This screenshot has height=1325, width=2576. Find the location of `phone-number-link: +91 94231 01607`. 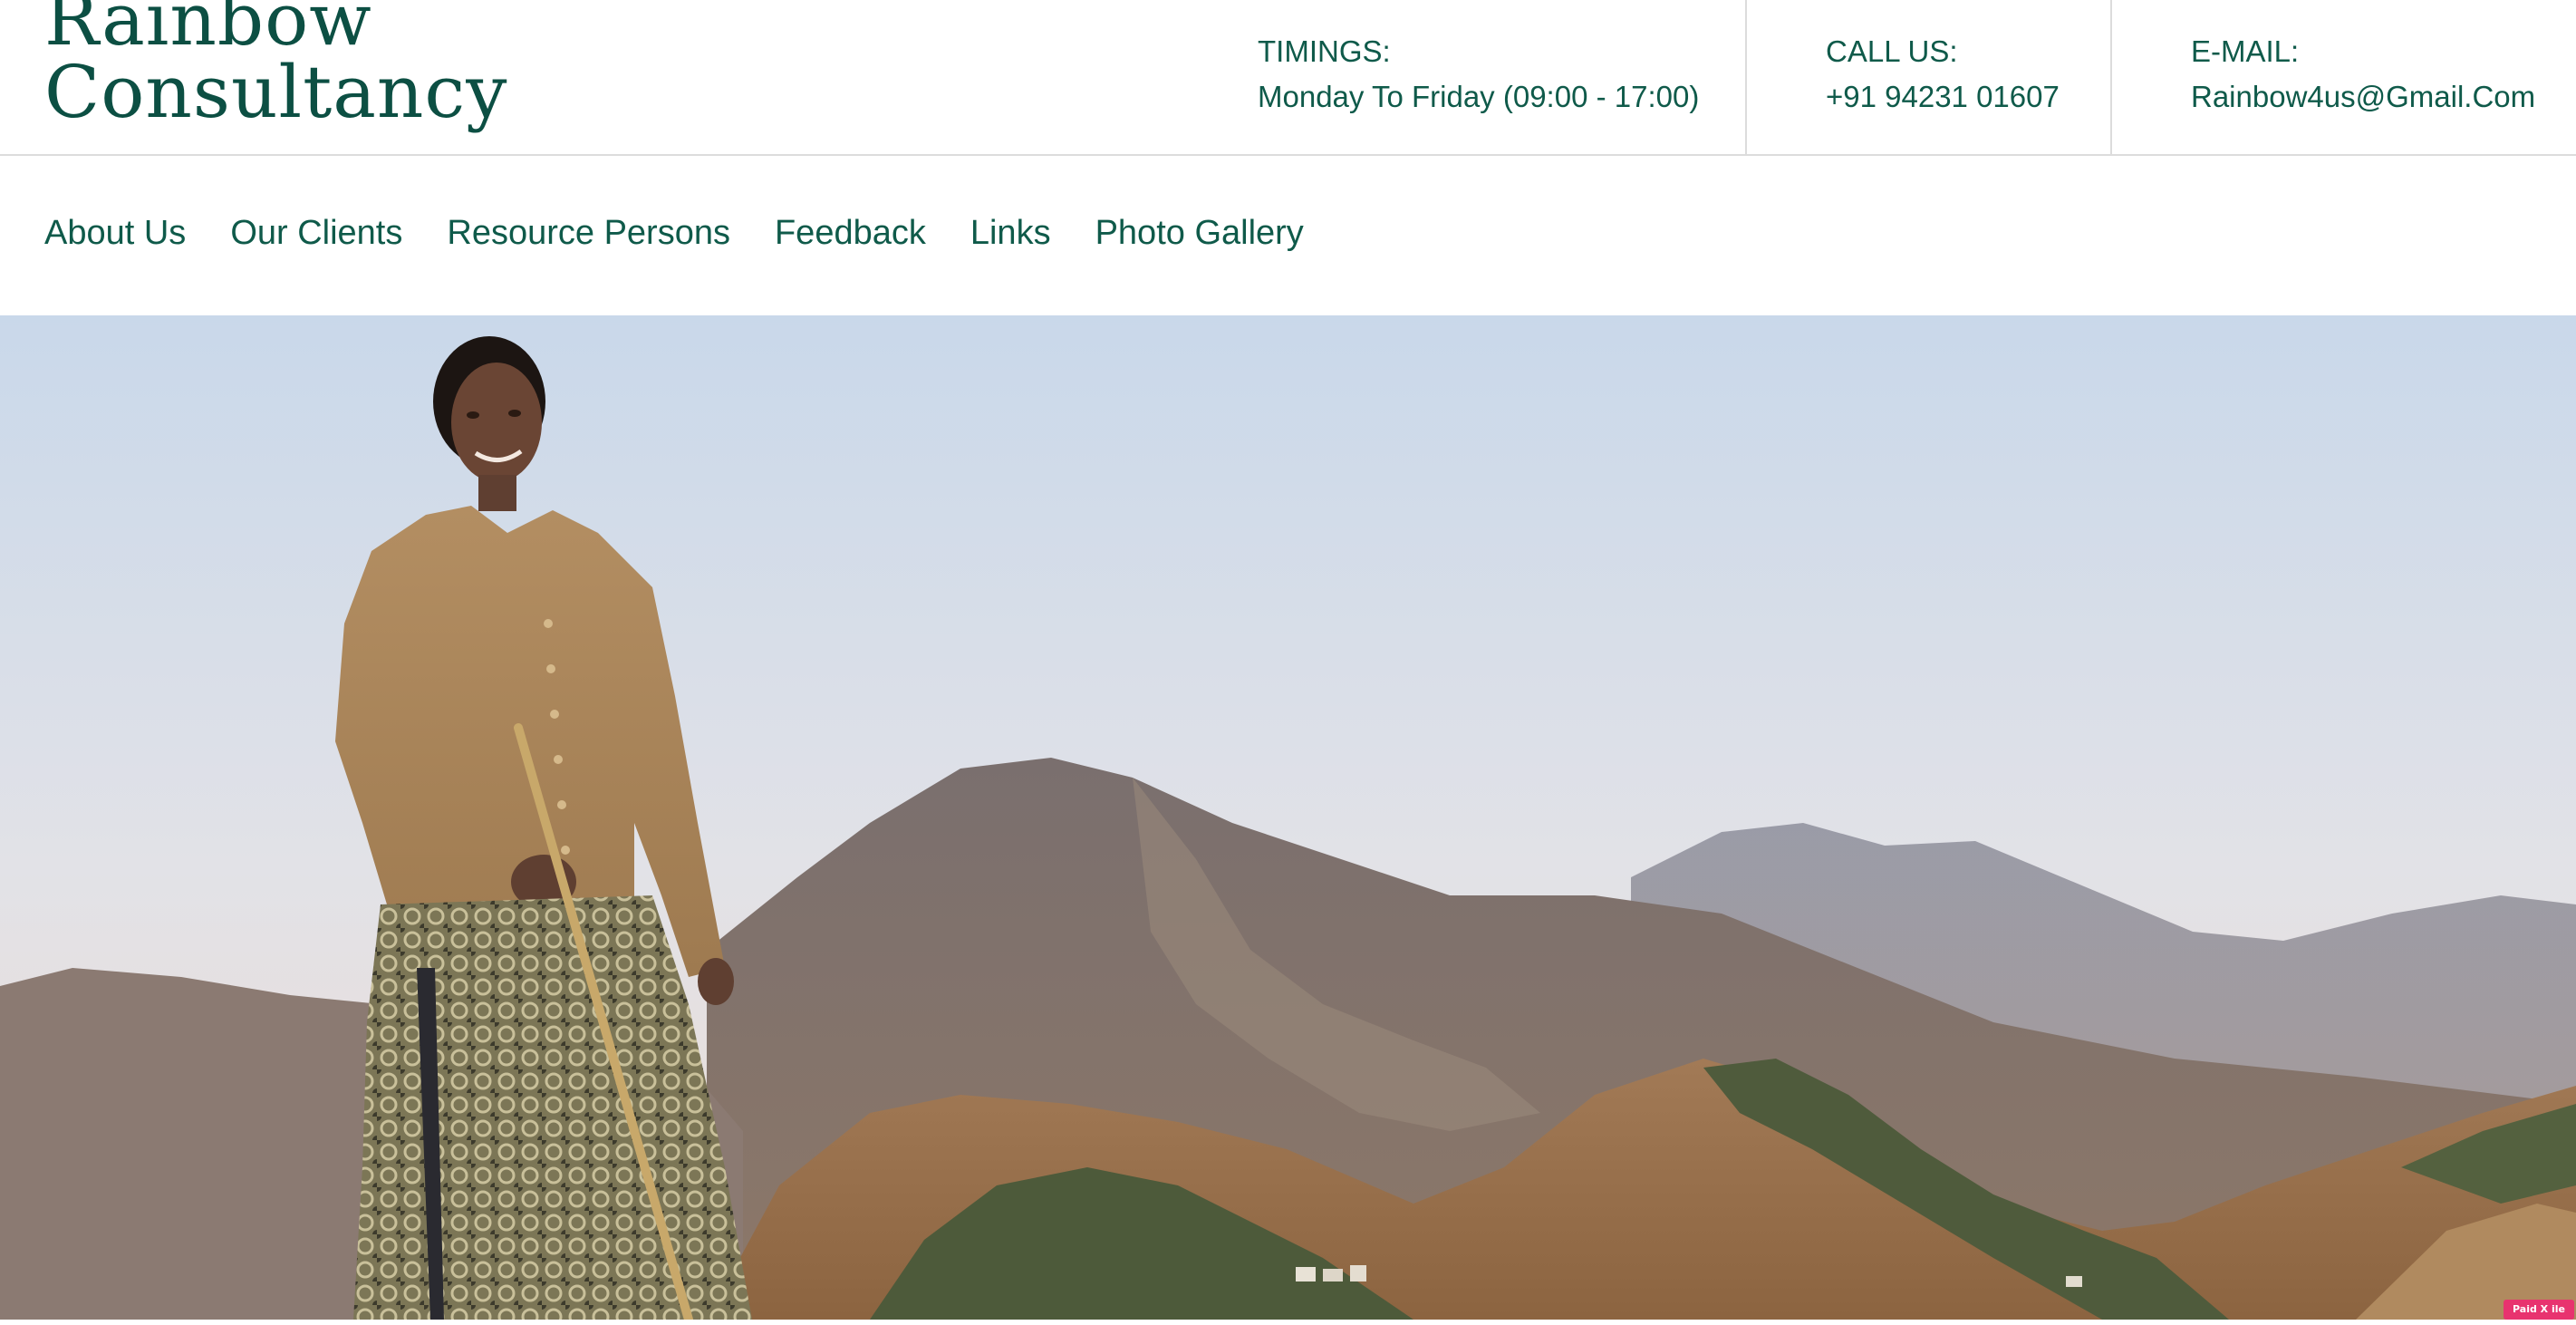

phone-number-link: +91 94231 01607 is located at coordinates (1943, 97).